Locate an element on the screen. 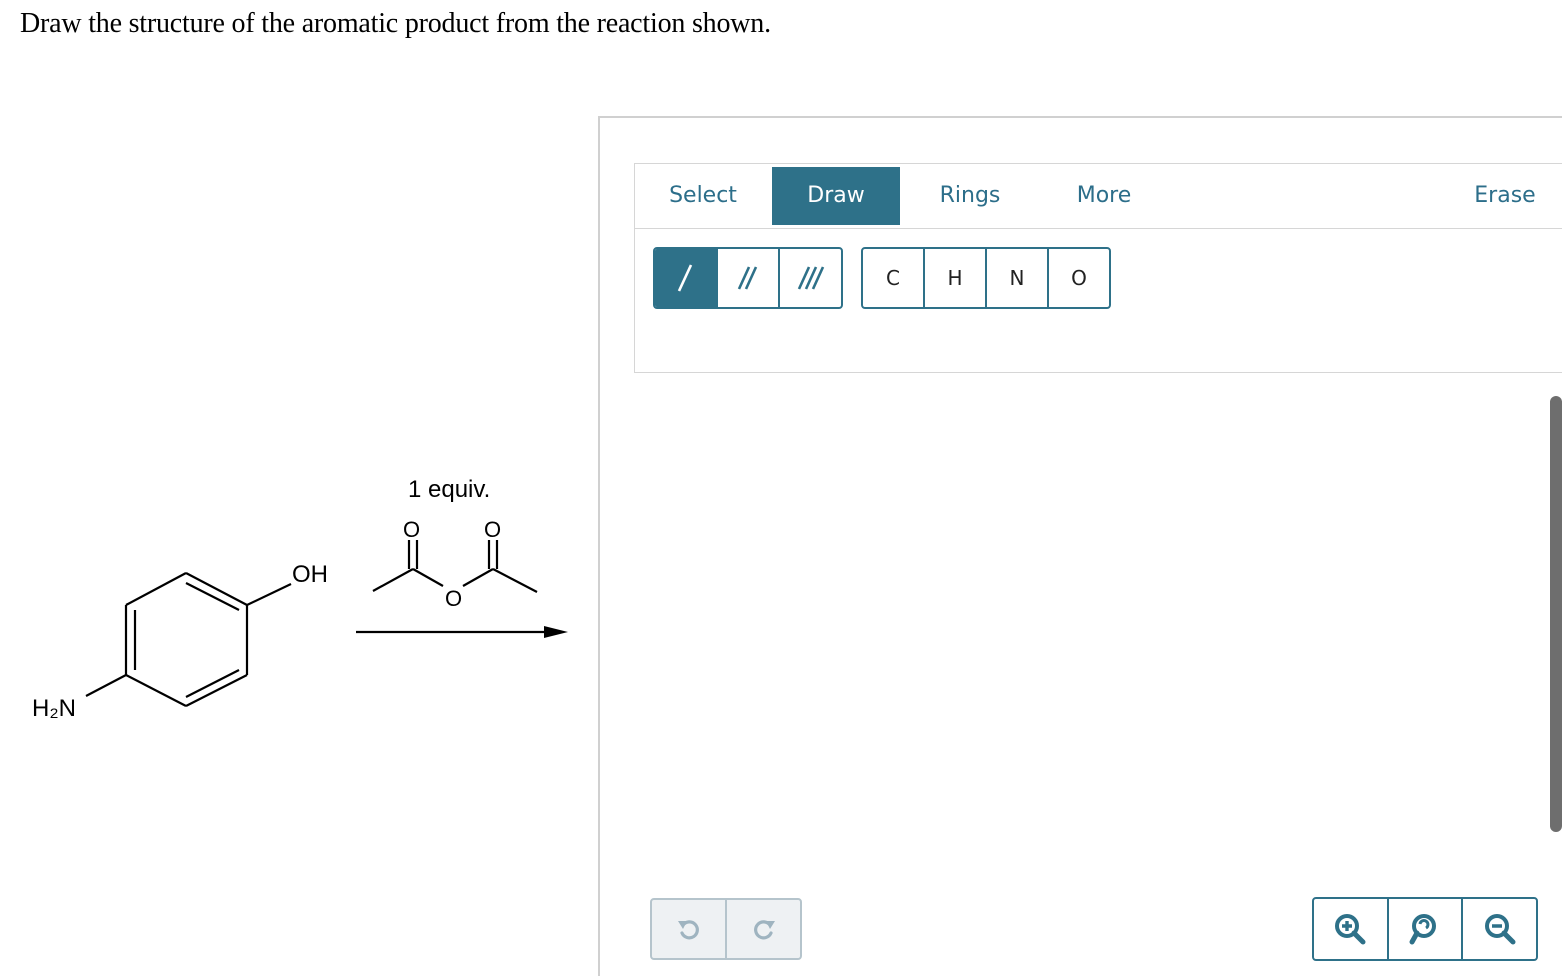 The image size is (1562, 976). zoom-out-icon is located at coordinates (1500, 929).